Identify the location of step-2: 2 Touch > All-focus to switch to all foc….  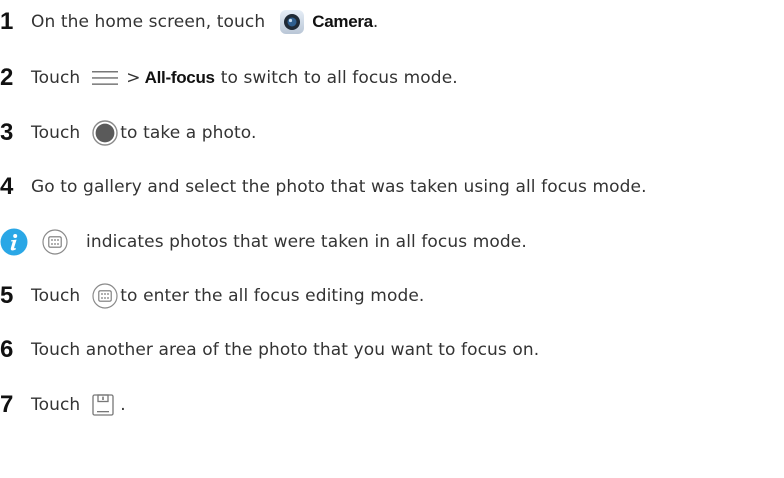
(229, 78).